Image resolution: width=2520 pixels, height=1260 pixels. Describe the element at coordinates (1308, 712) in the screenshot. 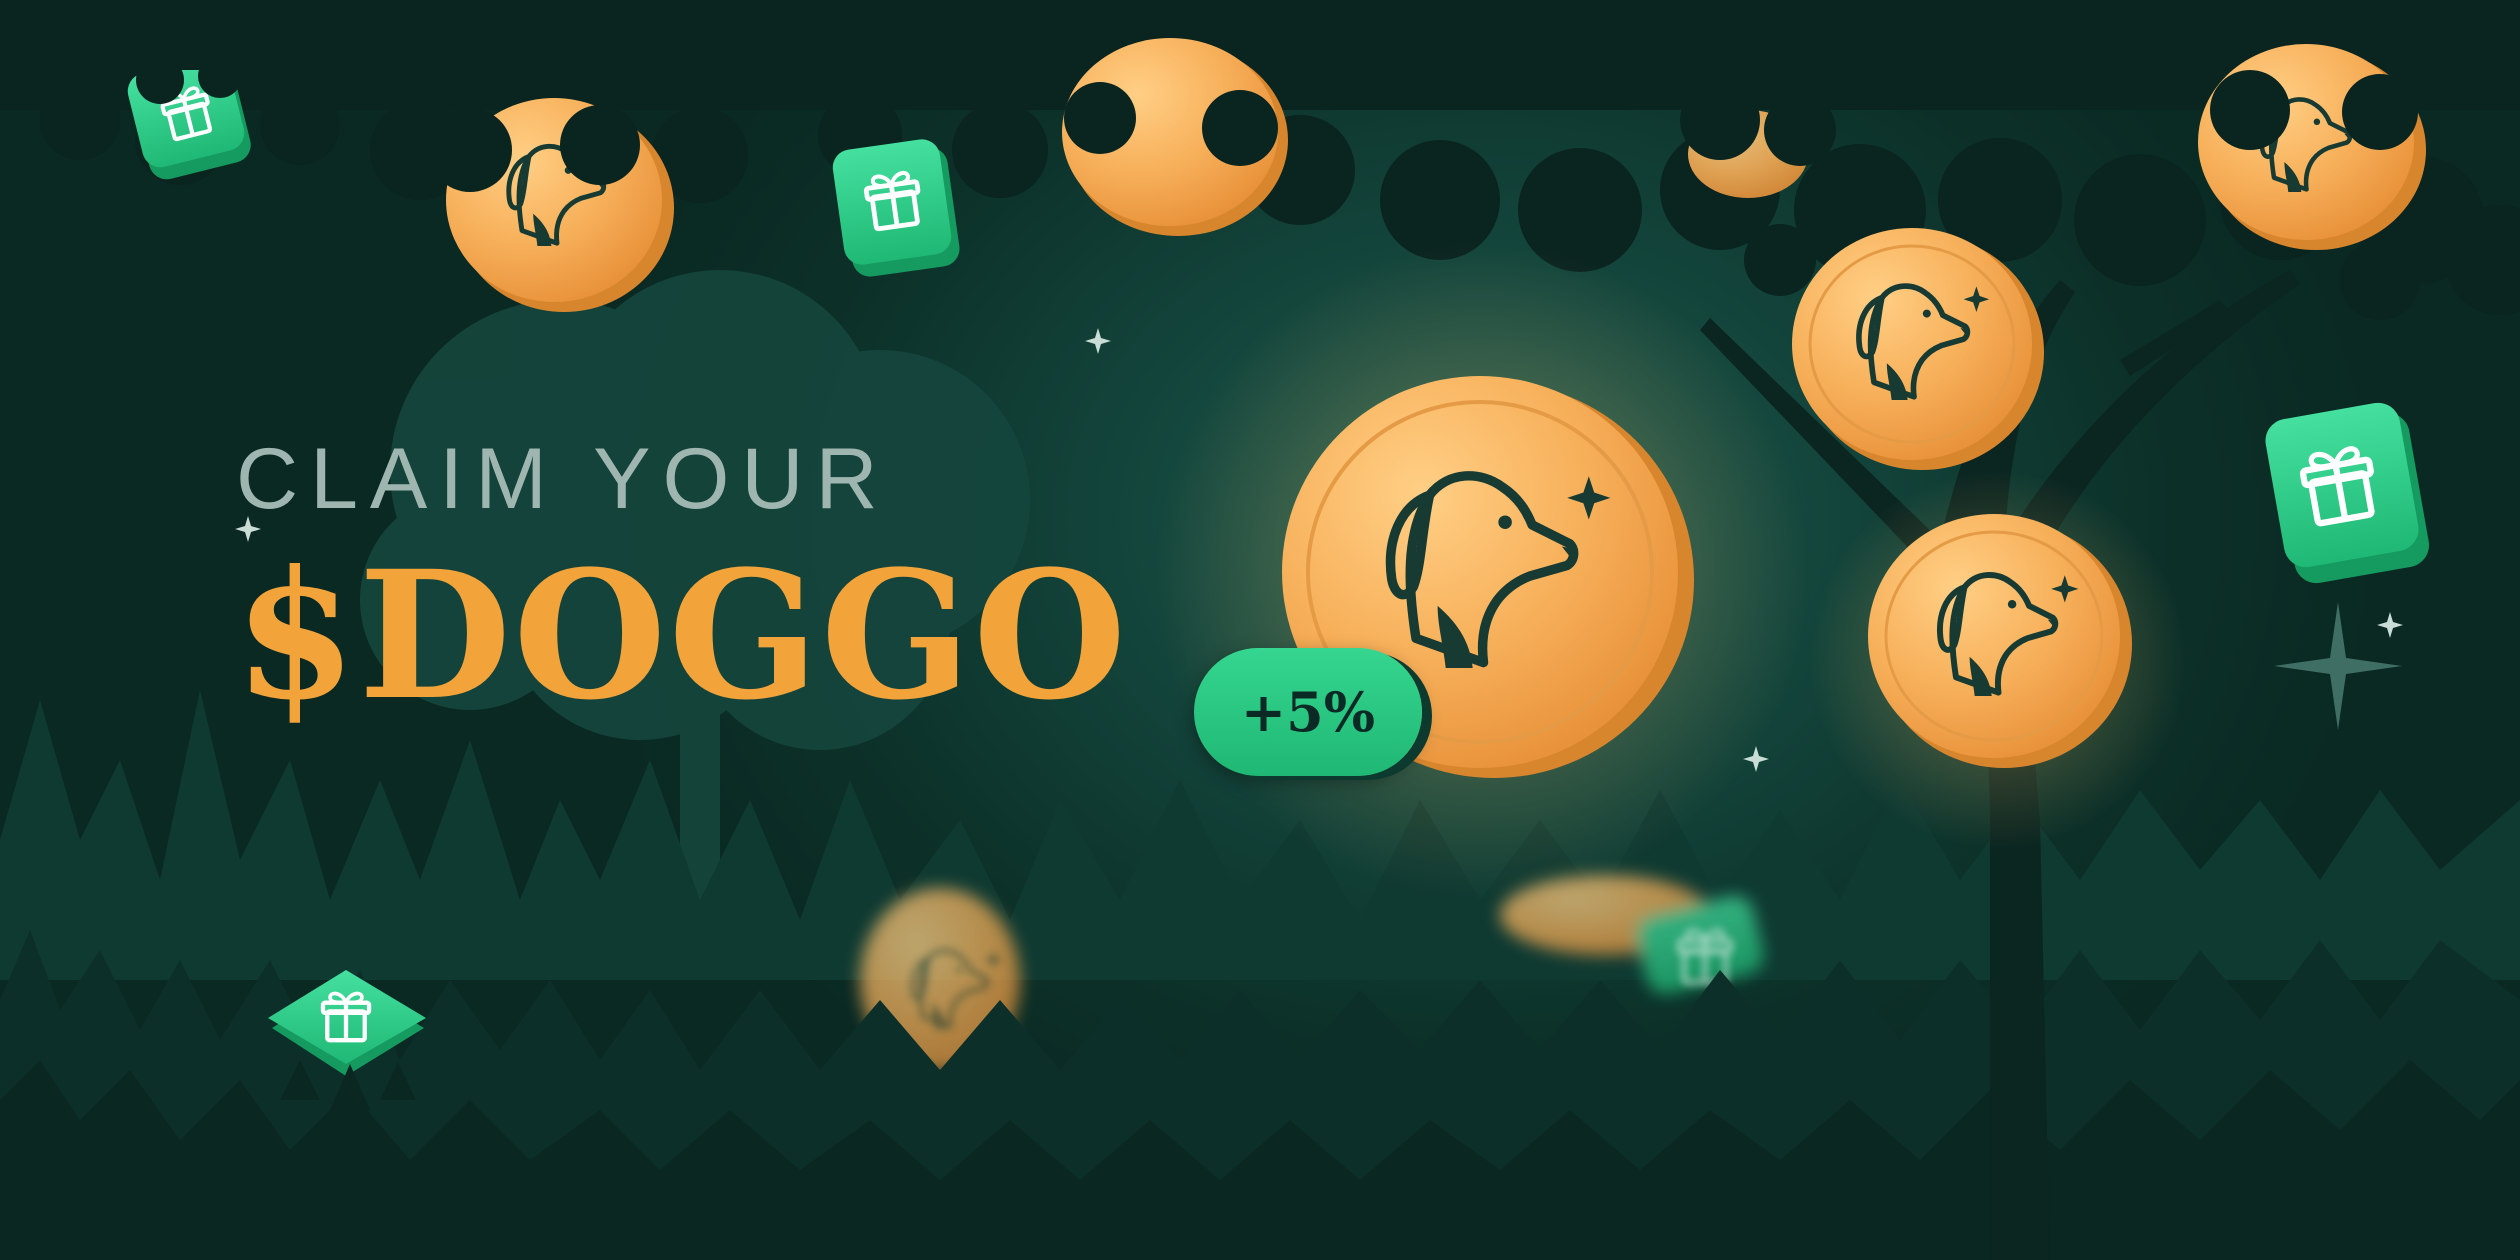

I see `bonus-badge: +5%` at that location.